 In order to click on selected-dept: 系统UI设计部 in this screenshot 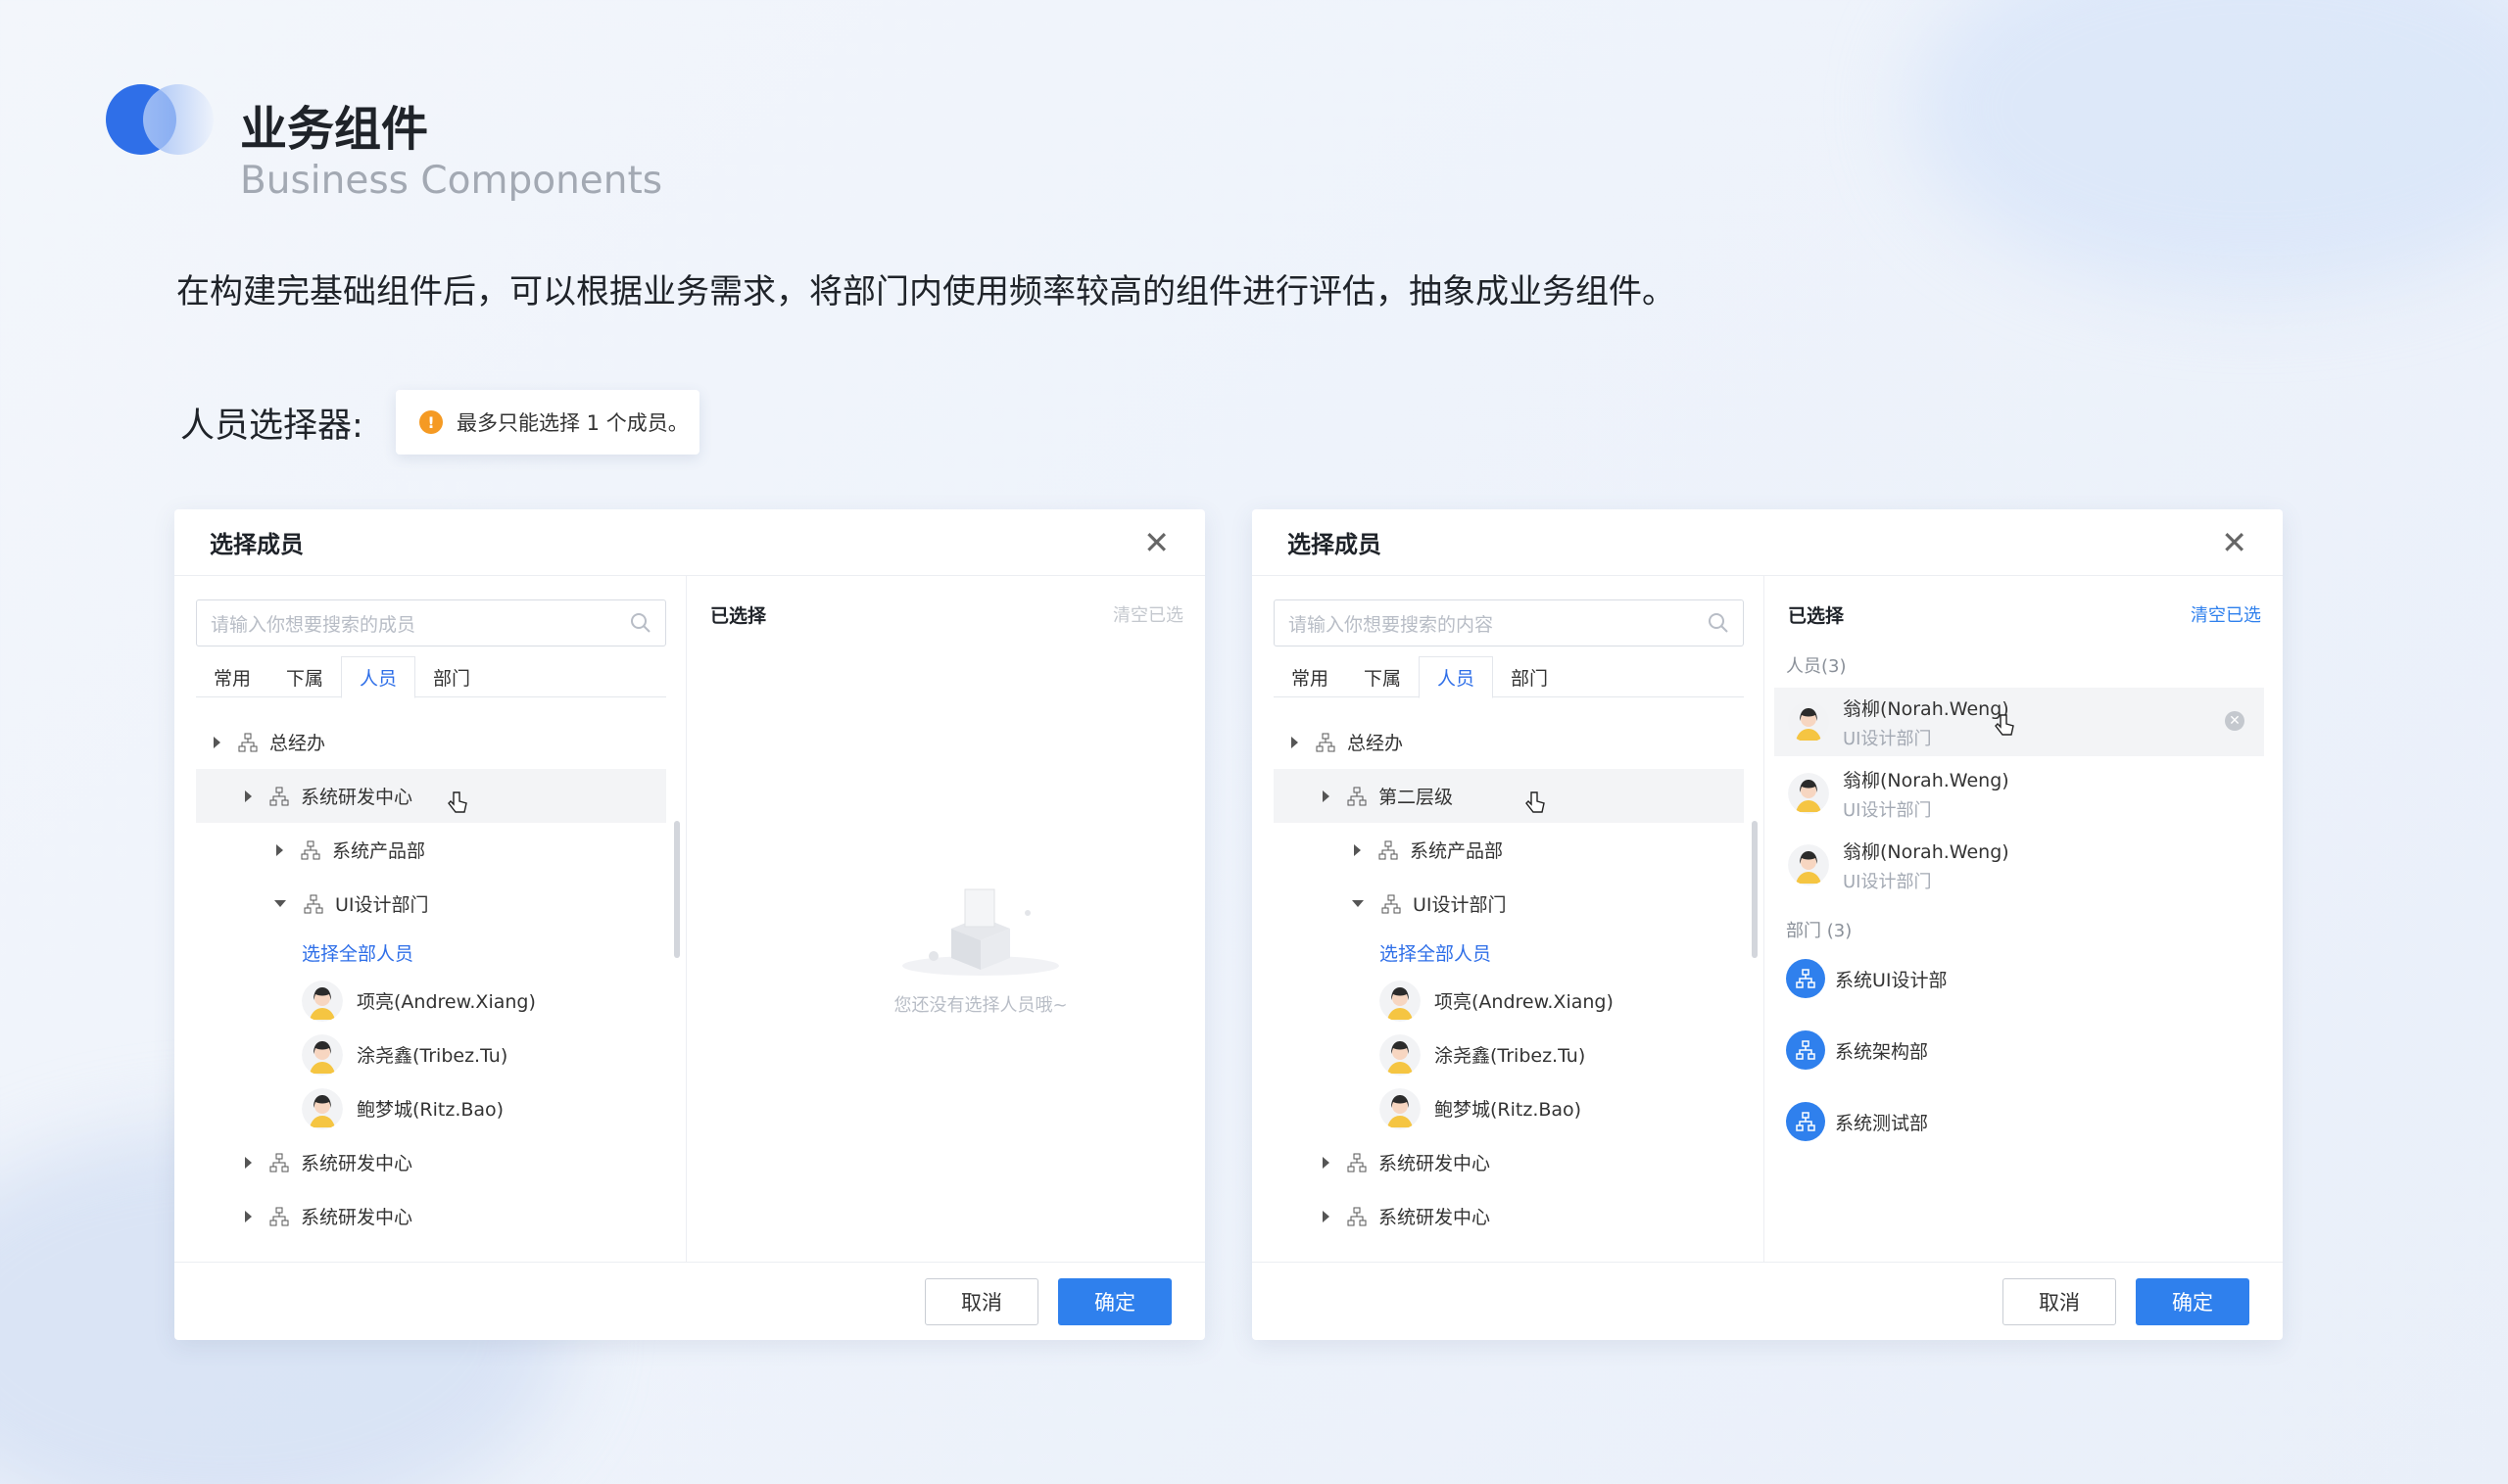, I will do `click(1867, 978)`.